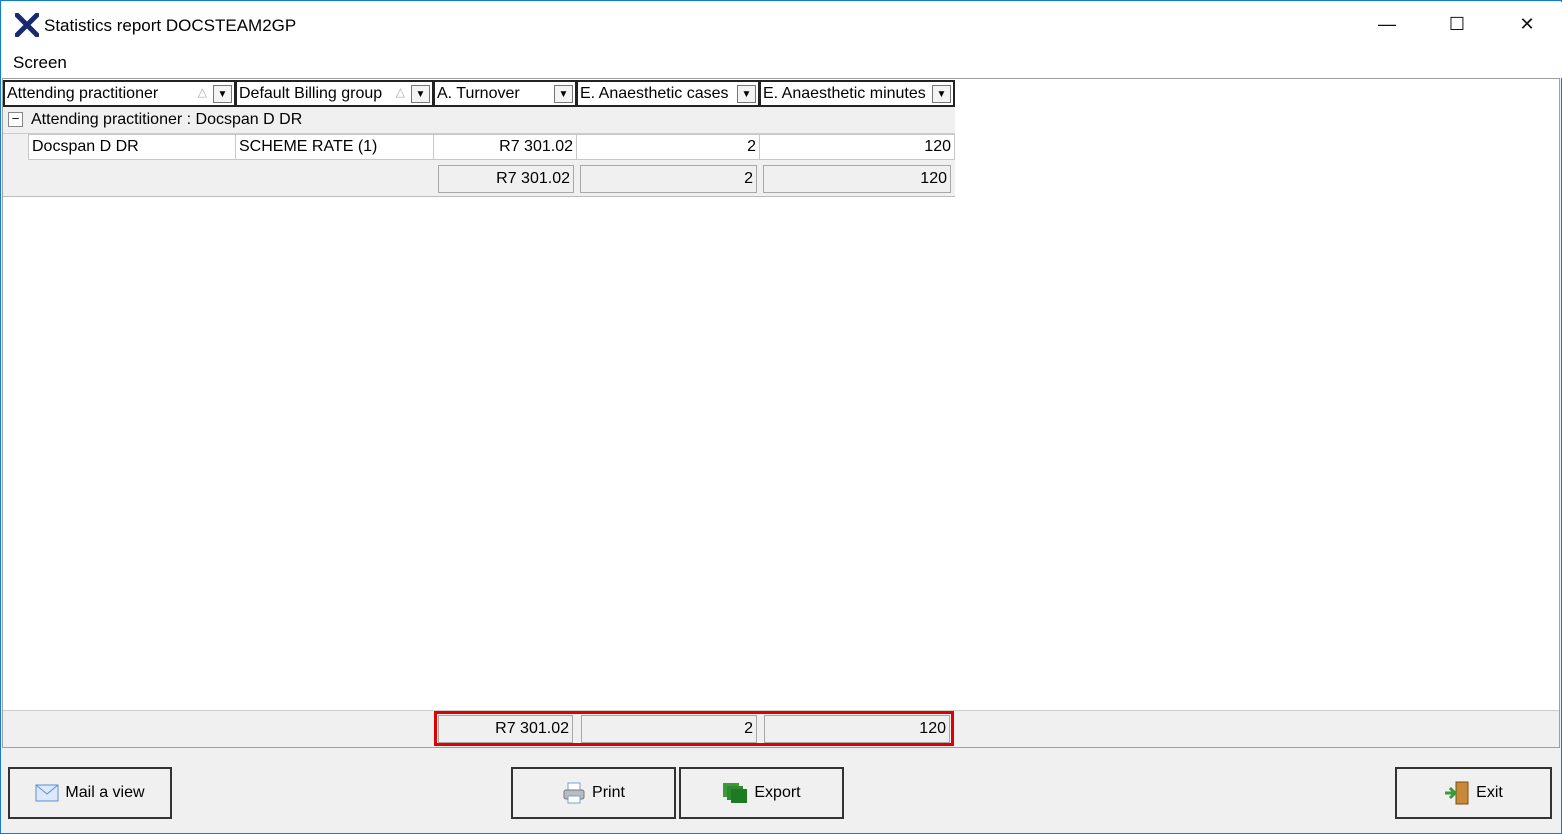  What do you see at coordinates (15, 119) in the screenshot?
I see `collapse-group-icon: −` at bounding box center [15, 119].